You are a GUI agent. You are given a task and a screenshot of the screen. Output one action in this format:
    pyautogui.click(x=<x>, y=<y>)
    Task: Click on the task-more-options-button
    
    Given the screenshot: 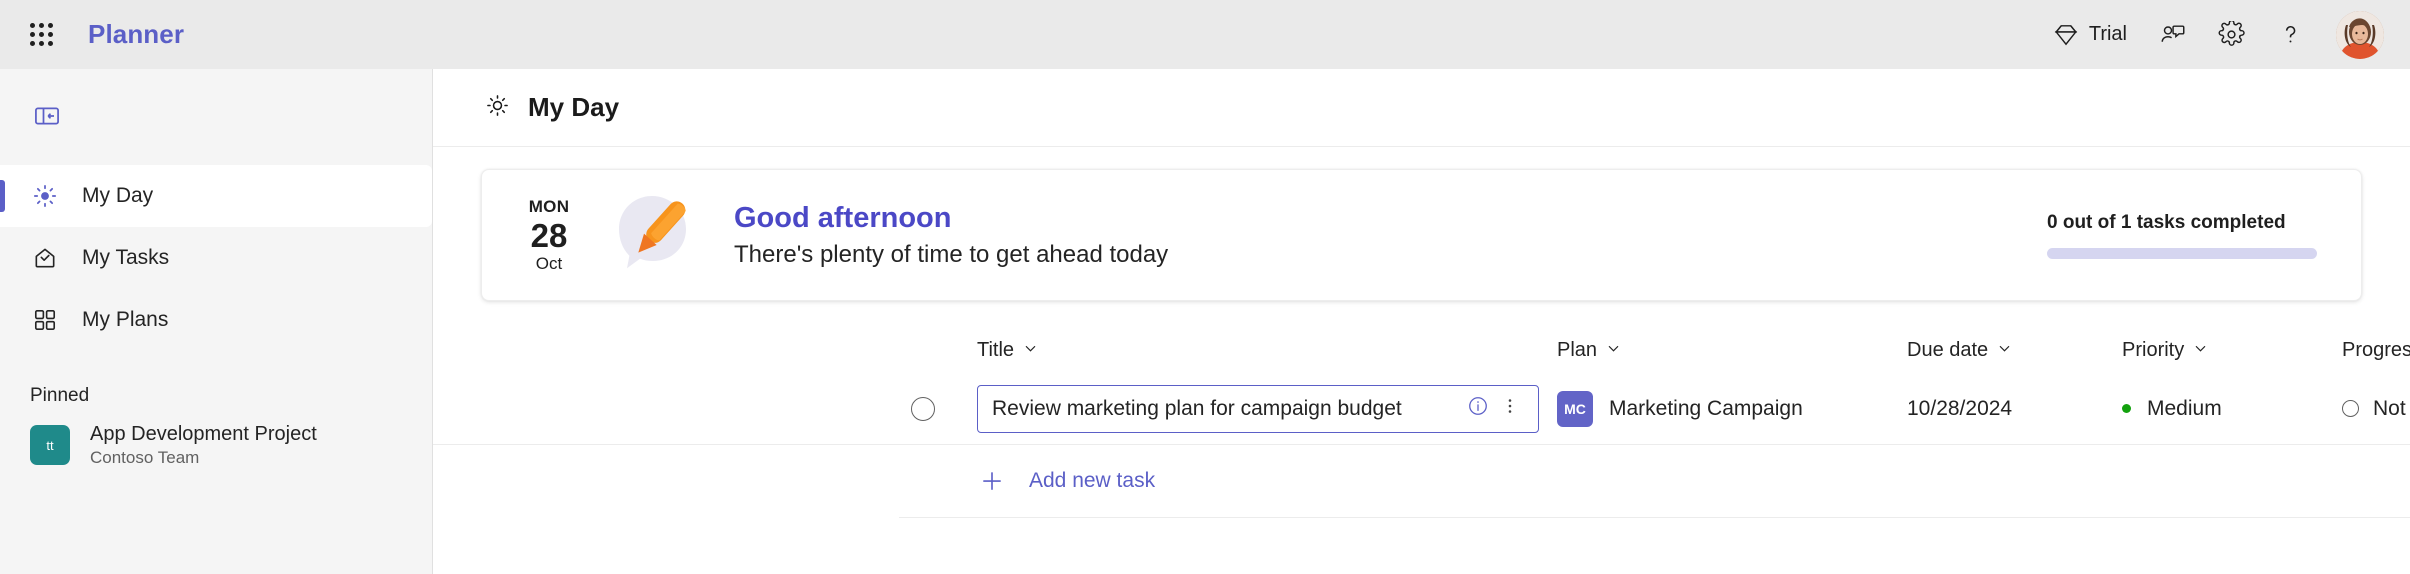 What is the action you would take?
    pyautogui.click(x=1510, y=409)
    